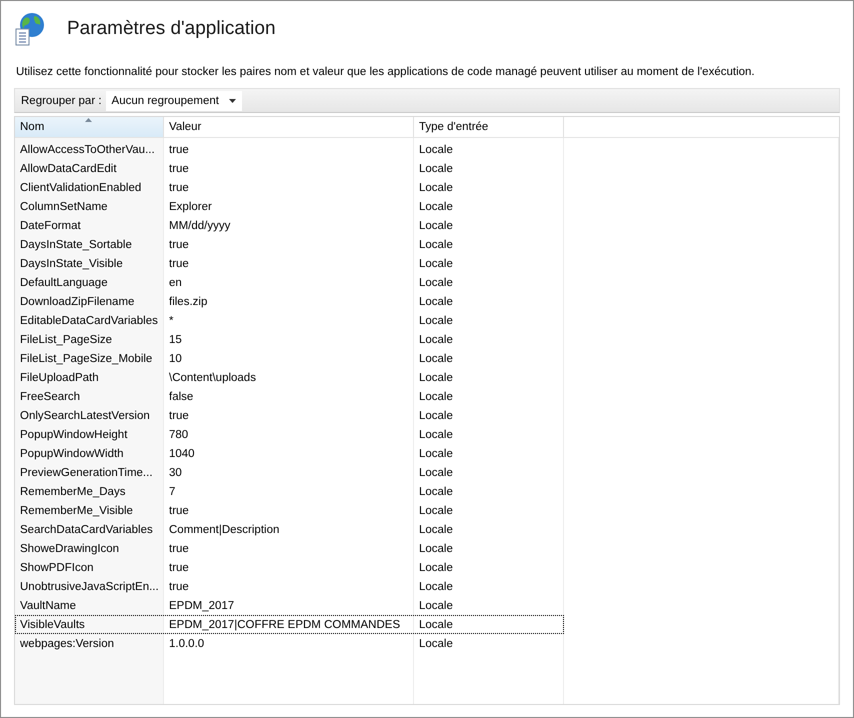 The width and height of the screenshot is (854, 718). I want to click on table-row: FileList_PageSize_Mobile 10 Locale, so click(289, 358).